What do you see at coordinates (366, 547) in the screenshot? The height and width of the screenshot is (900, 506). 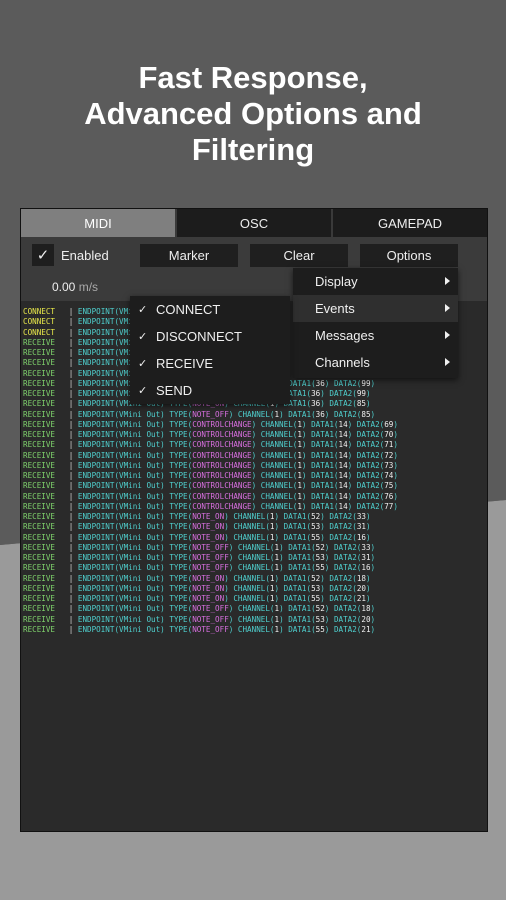 I see `log-data2-value: 33` at bounding box center [366, 547].